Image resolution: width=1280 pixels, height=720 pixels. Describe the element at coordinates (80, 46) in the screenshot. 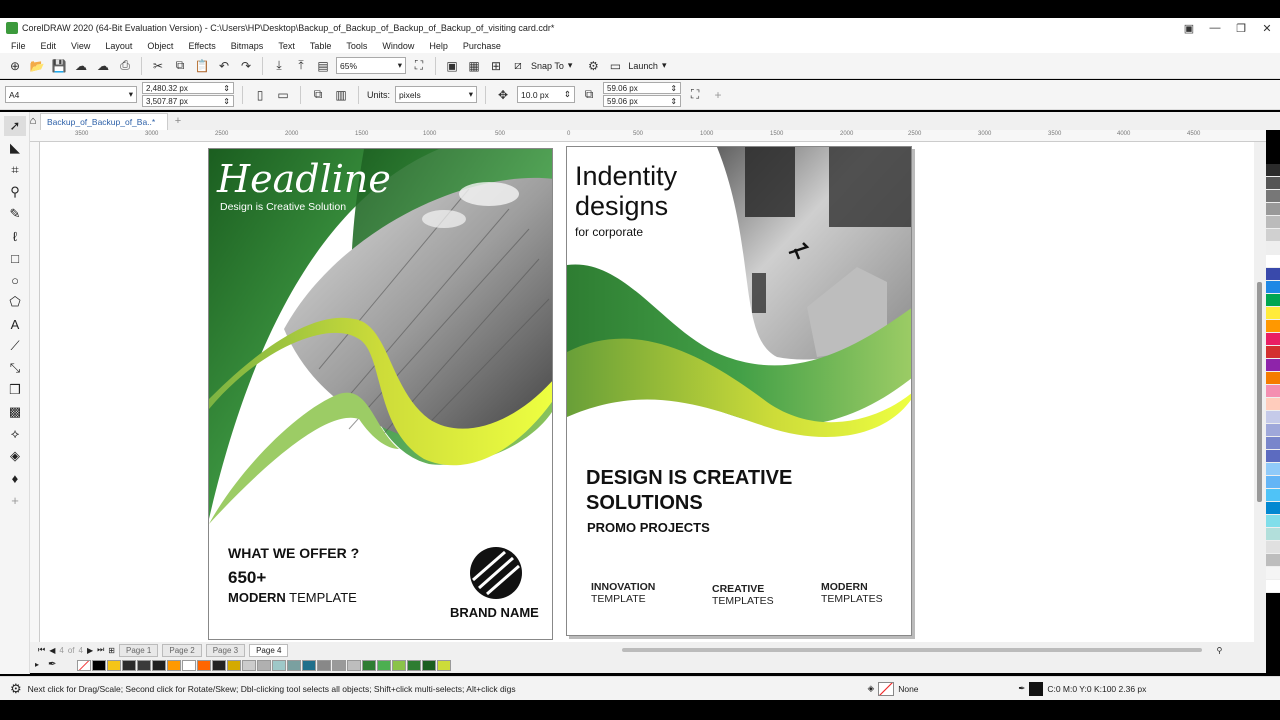

I see `menu-view: View` at that location.